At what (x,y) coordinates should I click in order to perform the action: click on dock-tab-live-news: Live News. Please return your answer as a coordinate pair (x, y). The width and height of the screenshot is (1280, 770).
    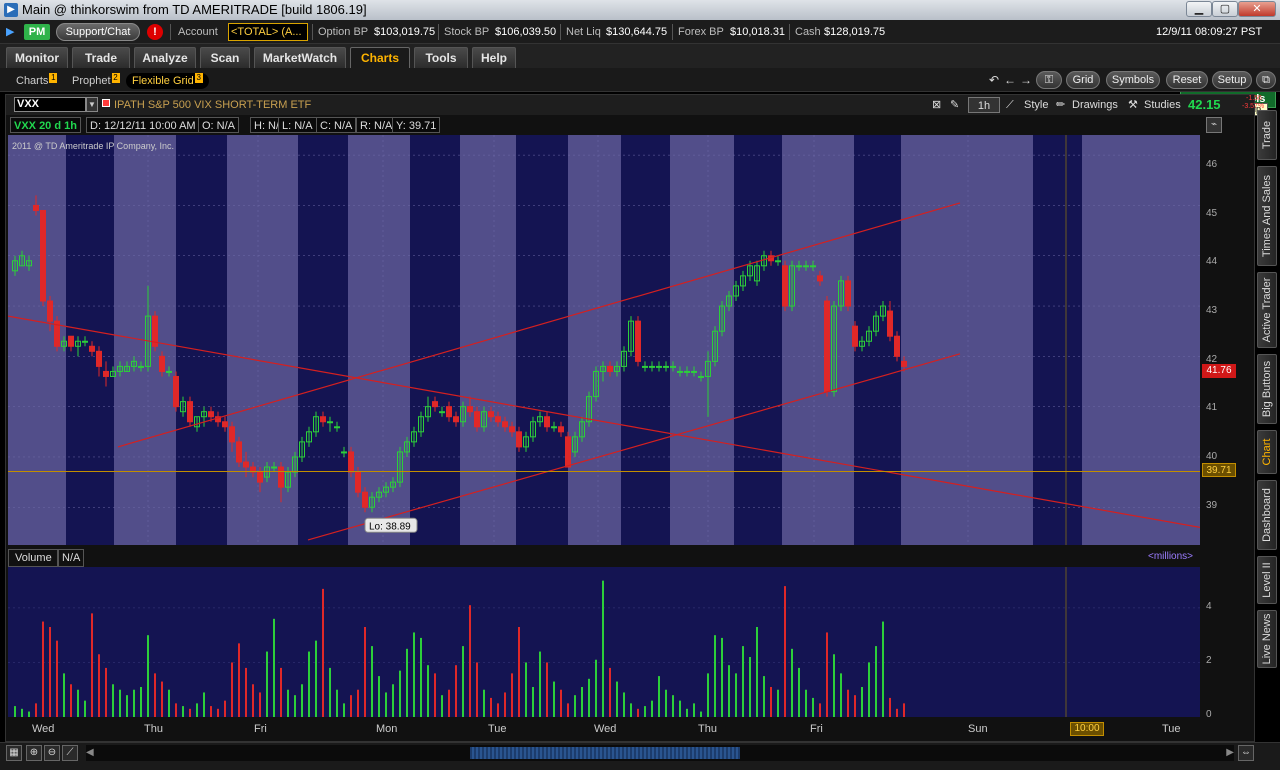
    Looking at the image, I should click on (1267, 639).